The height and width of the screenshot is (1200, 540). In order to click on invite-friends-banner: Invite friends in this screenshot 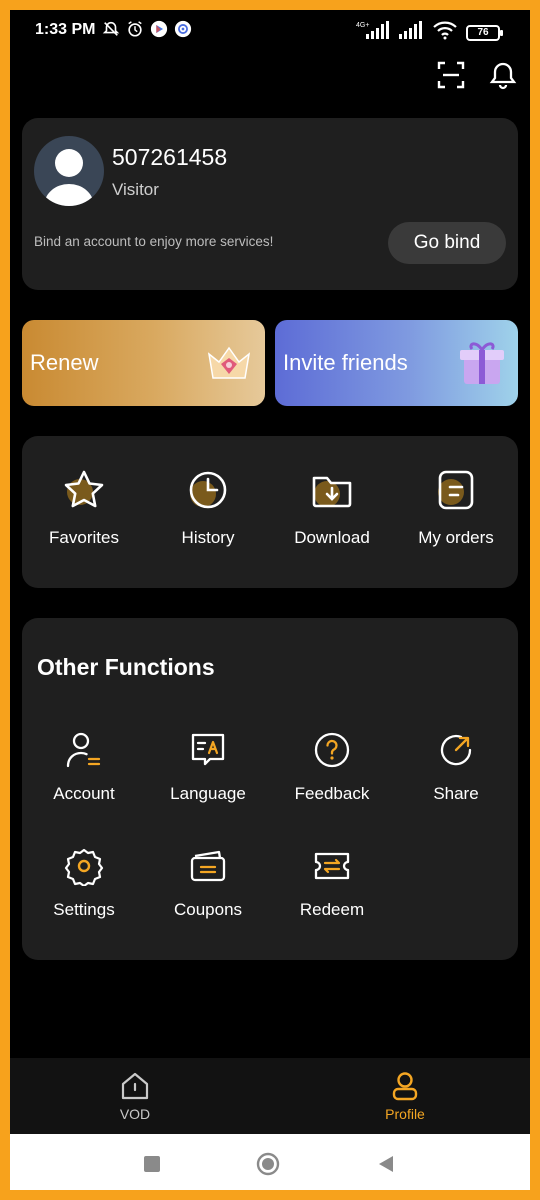, I will do `click(396, 363)`.